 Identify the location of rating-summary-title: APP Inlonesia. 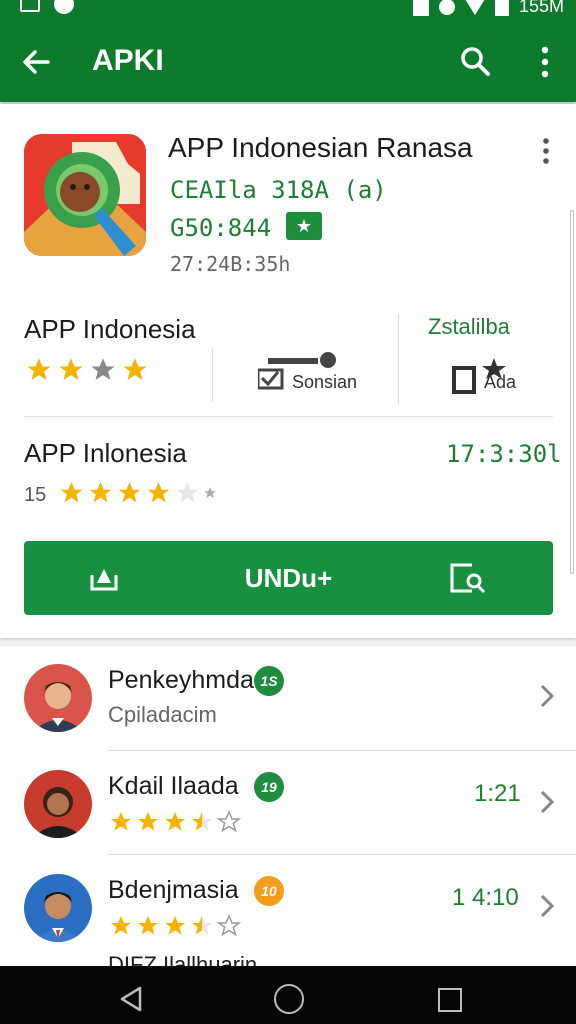
(105, 453).